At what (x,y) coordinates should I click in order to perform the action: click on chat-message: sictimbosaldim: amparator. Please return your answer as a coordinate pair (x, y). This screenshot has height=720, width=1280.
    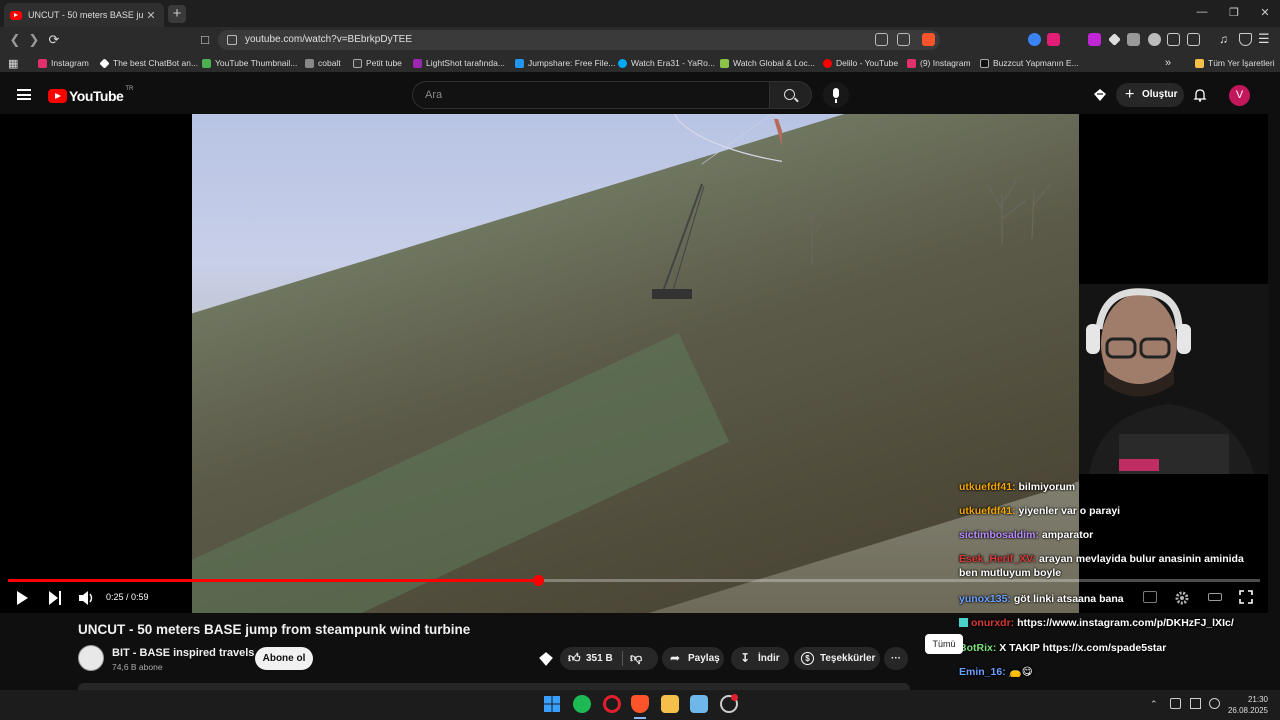
    Looking at the image, I should click on (1026, 535).